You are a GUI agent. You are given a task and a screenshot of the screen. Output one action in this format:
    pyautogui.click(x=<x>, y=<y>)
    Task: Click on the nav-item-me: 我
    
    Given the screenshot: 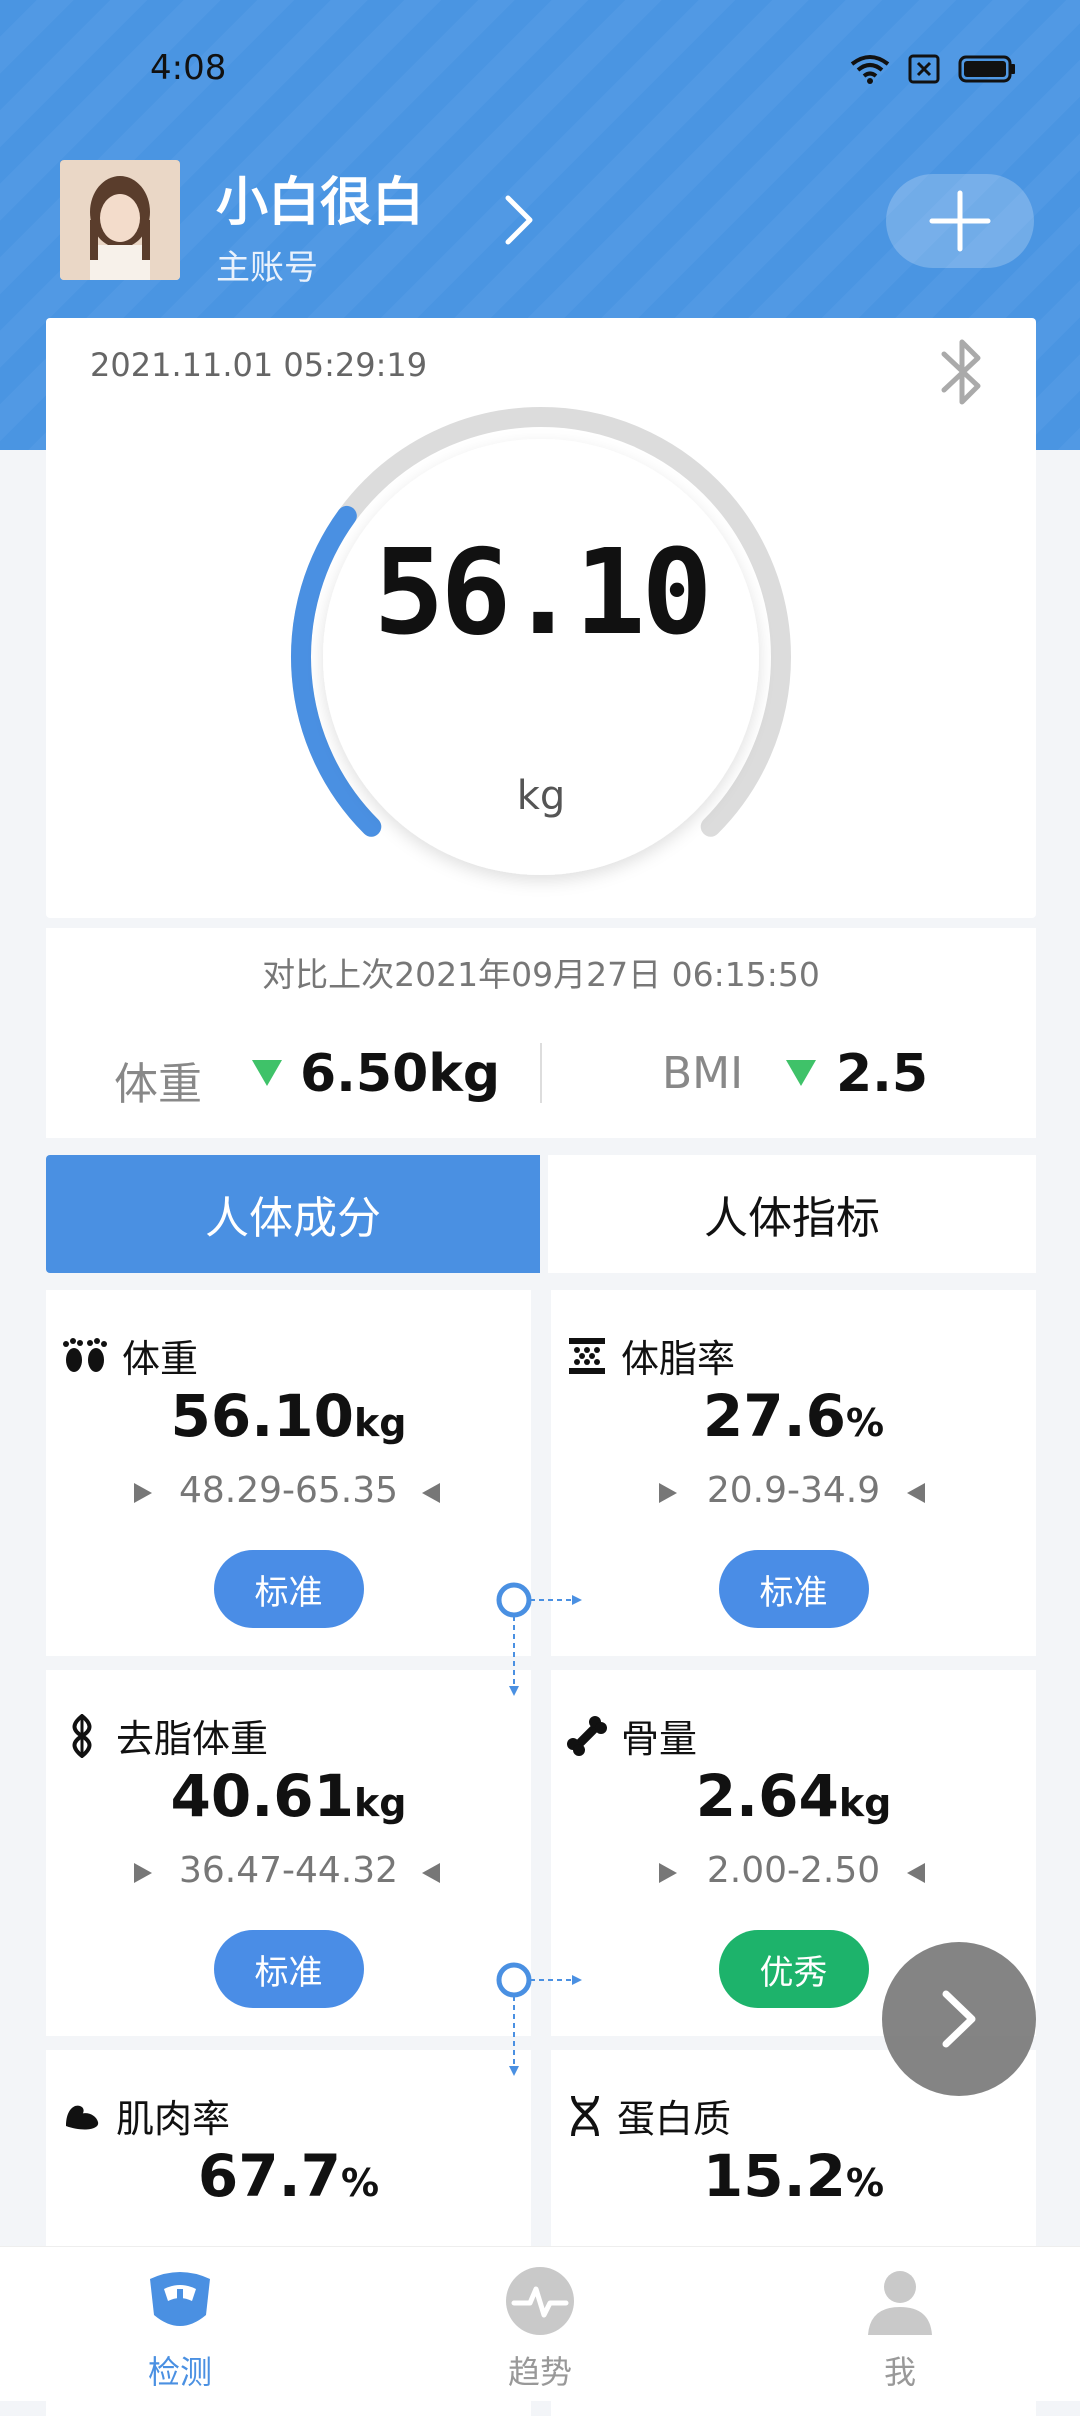 What is the action you would take?
    pyautogui.click(x=900, y=2324)
    